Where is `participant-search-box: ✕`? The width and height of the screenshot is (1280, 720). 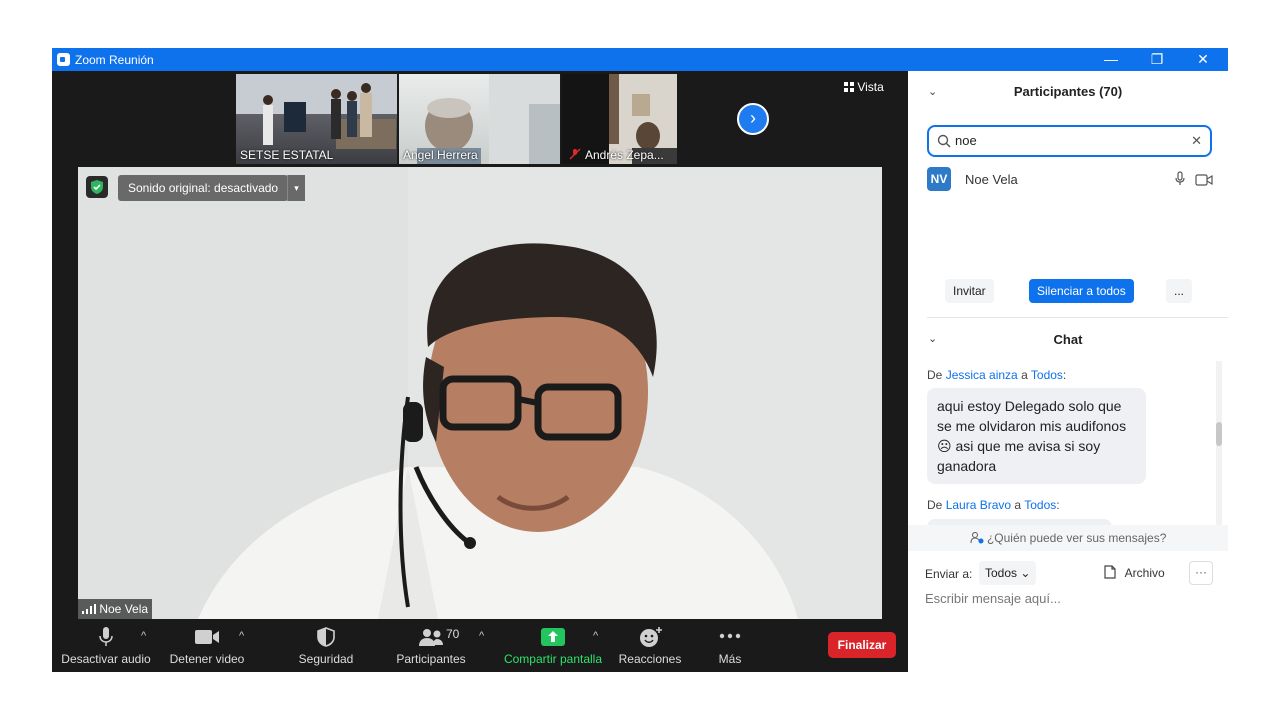
participant-search-box: ✕ is located at coordinates (1069, 141).